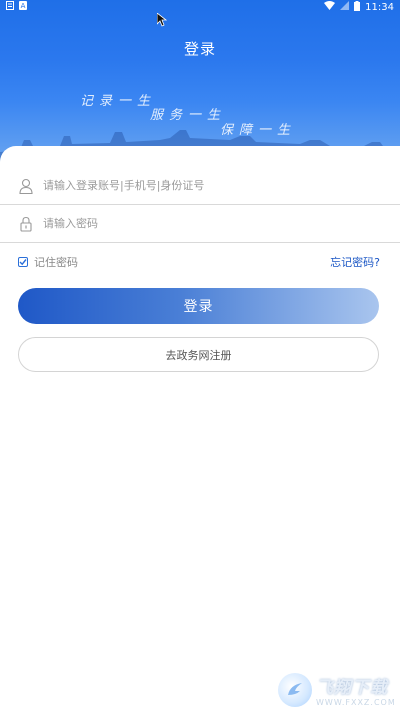  I want to click on status-bar: A 11:34, so click(200, 7).